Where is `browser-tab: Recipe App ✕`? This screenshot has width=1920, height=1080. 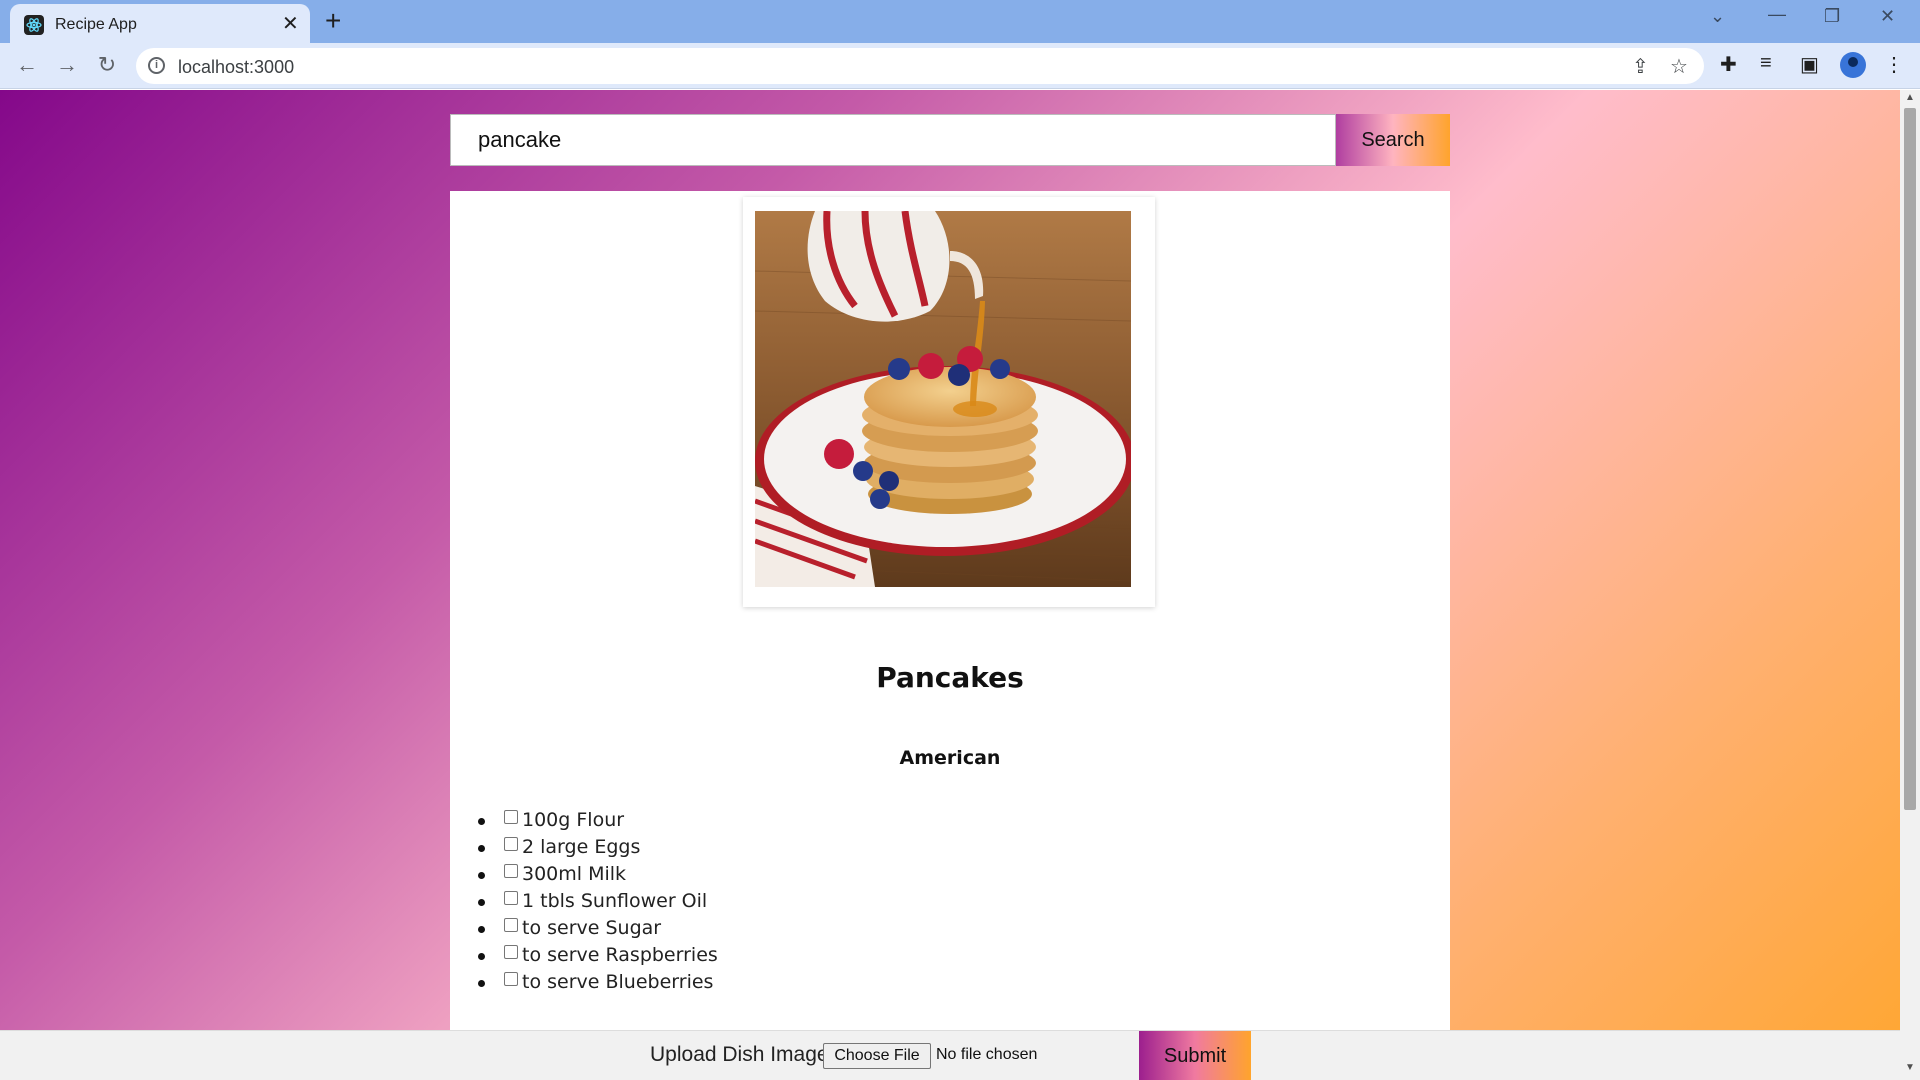
browser-tab: Recipe App ✕ is located at coordinates (160, 23).